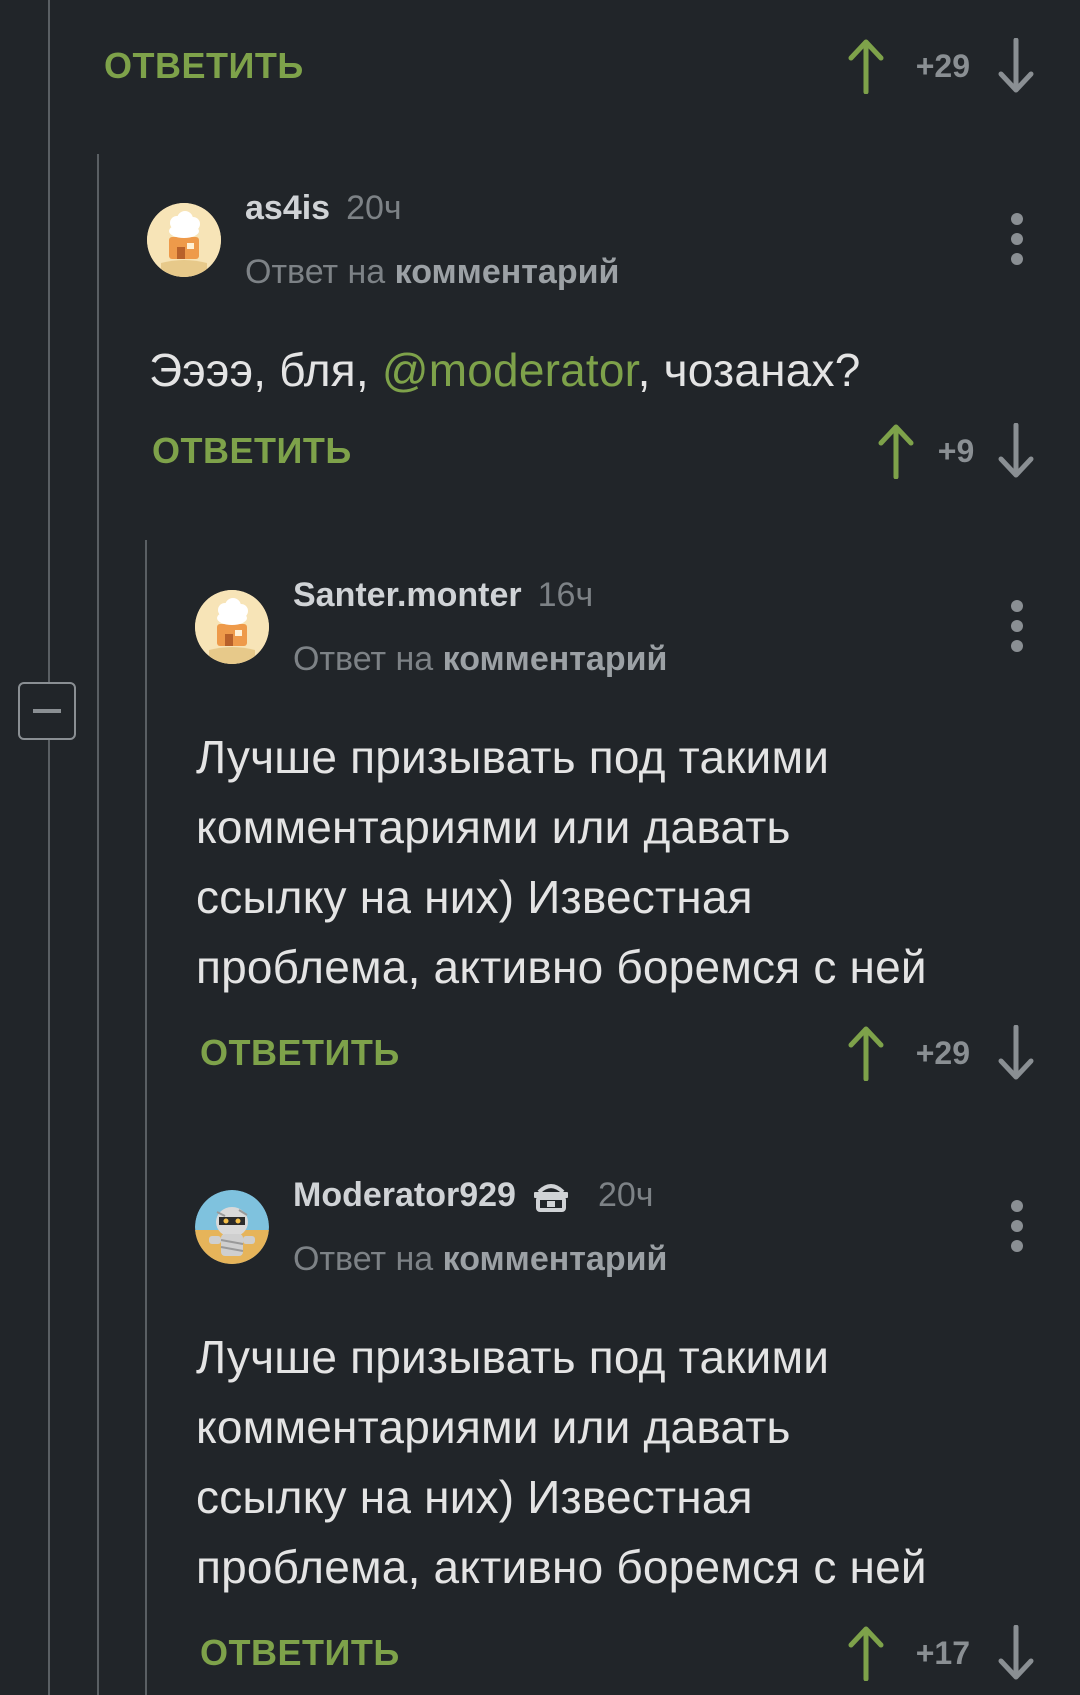  I want to click on comment-header: Santer.monter 16ч Ответ на комментарий, so click(621, 638).